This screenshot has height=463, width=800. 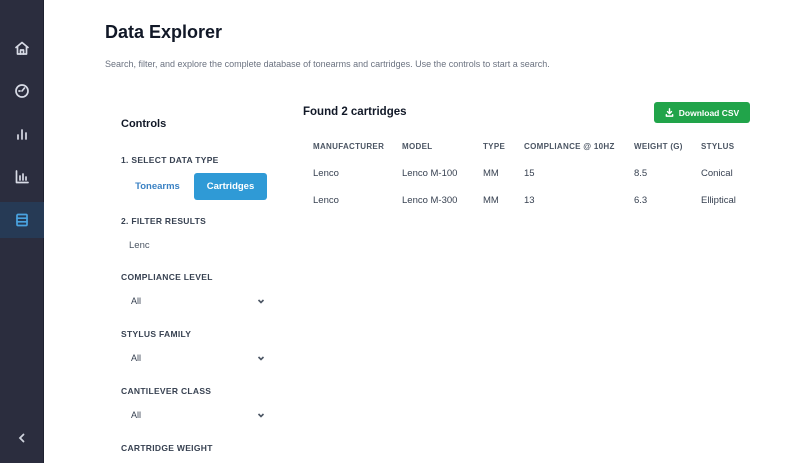 I want to click on select-data-type-label: 1. SELECT DATA TYPE, so click(x=170, y=160).